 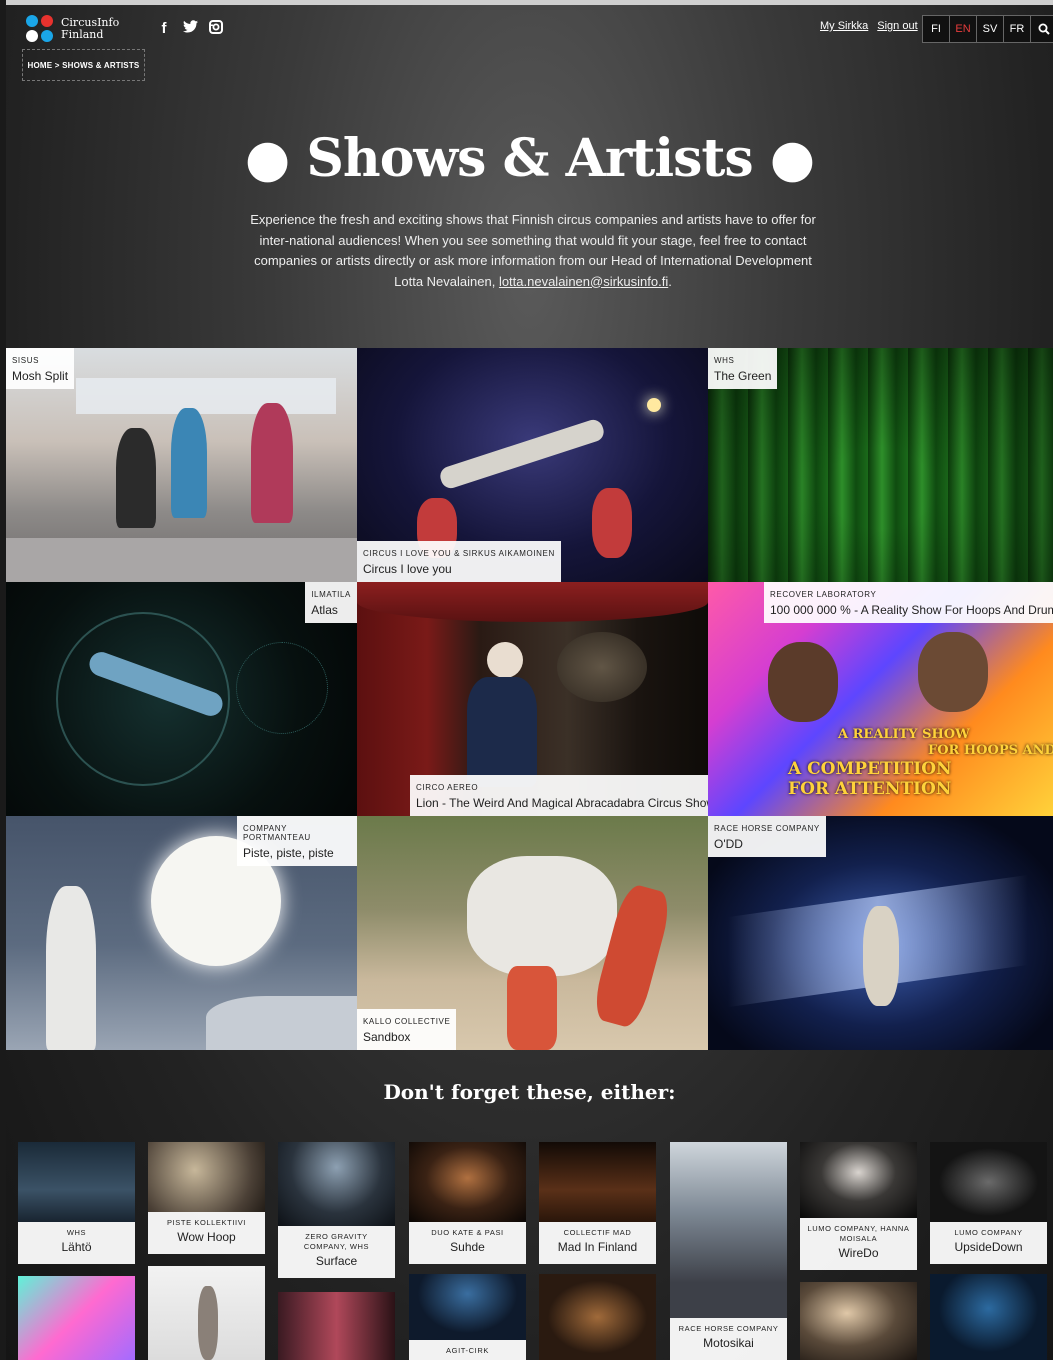 What do you see at coordinates (331, 594) in the screenshot?
I see `show-company: ILMATILA` at bounding box center [331, 594].